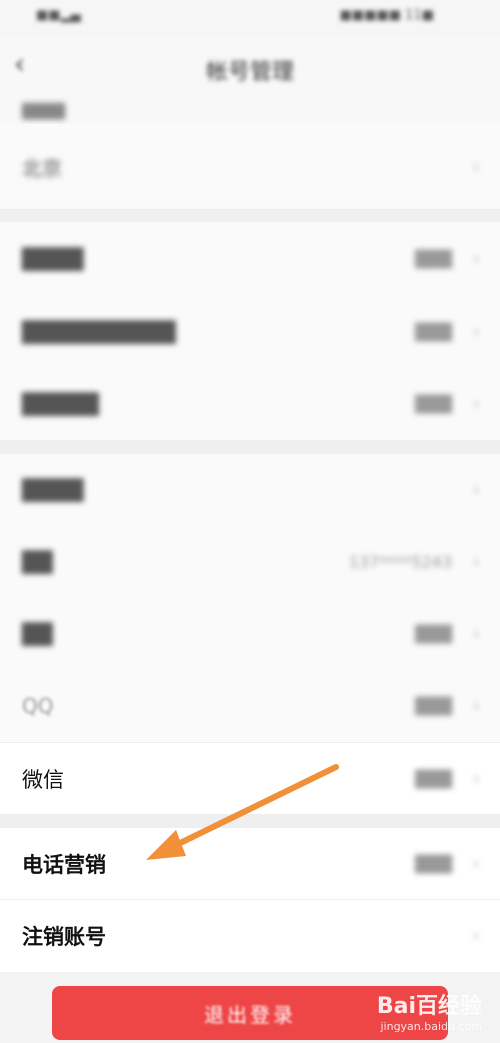 Image resolution: width=500 pixels, height=1043 pixels. I want to click on settings-row-verify-2: ██████████ ███ ›, so click(250, 332).